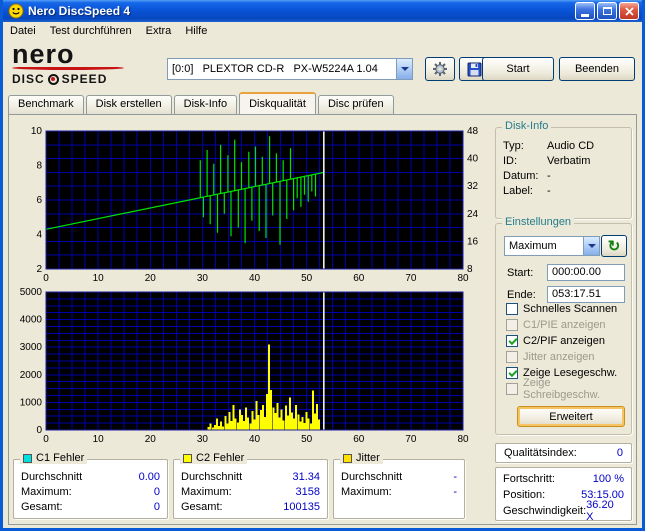  Describe the element at coordinates (90, 491) in the screenshot. I see `c1-maximum-row: Maximum: 0` at that location.